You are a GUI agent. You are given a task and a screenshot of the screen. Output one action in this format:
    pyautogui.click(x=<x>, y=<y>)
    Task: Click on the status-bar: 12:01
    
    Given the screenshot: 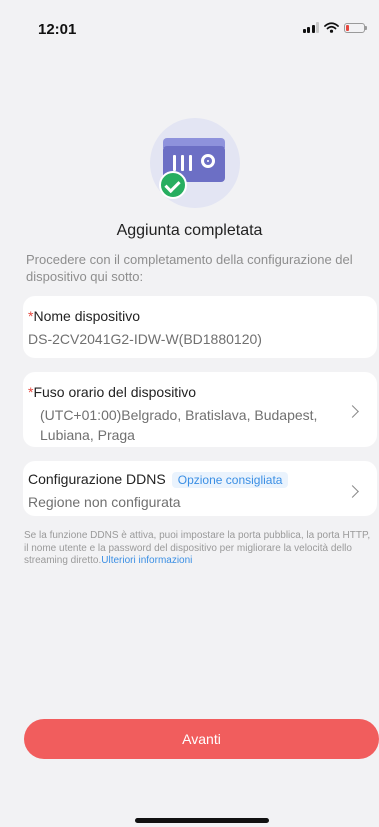 What is the action you would take?
    pyautogui.click(x=189, y=28)
    